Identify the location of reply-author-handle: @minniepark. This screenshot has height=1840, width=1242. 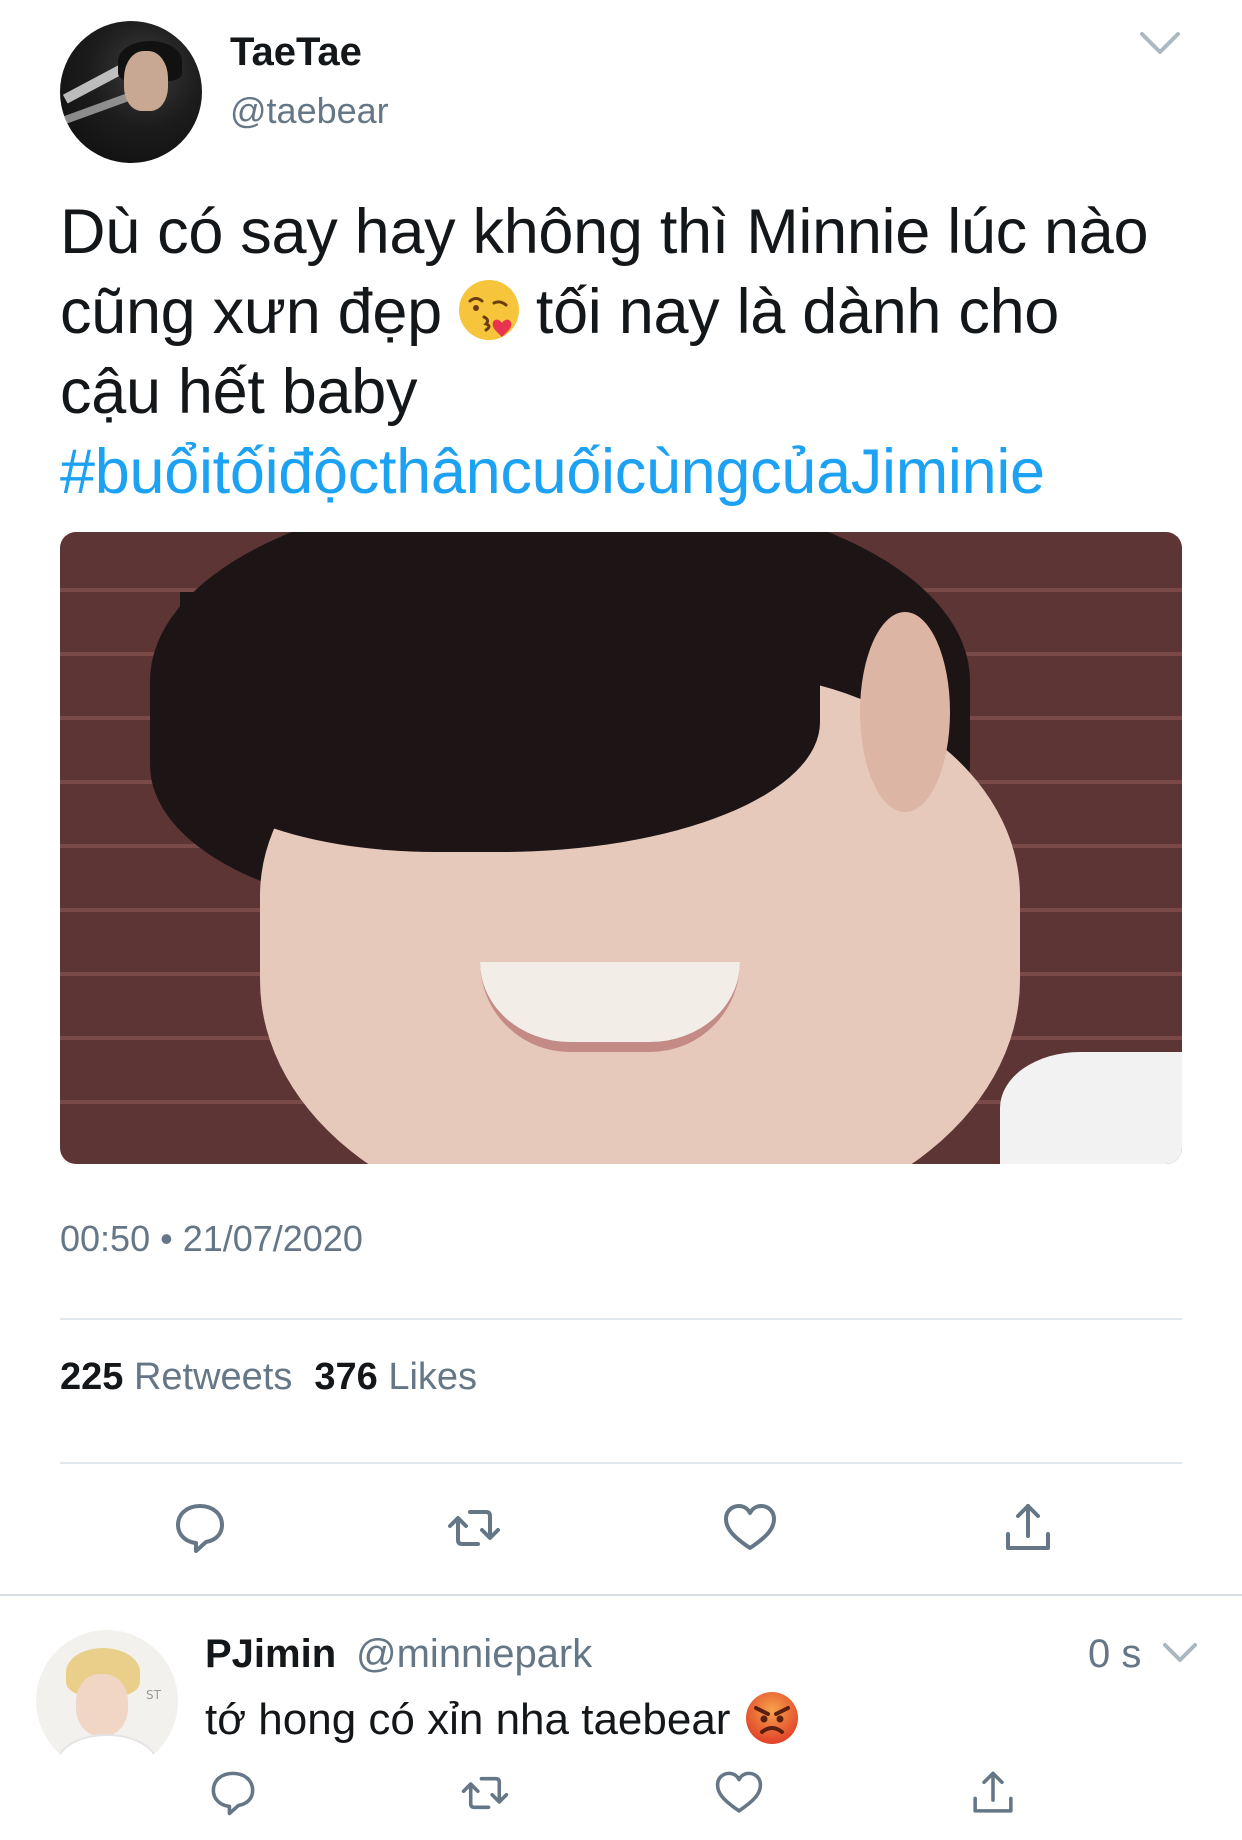
(474, 1654).